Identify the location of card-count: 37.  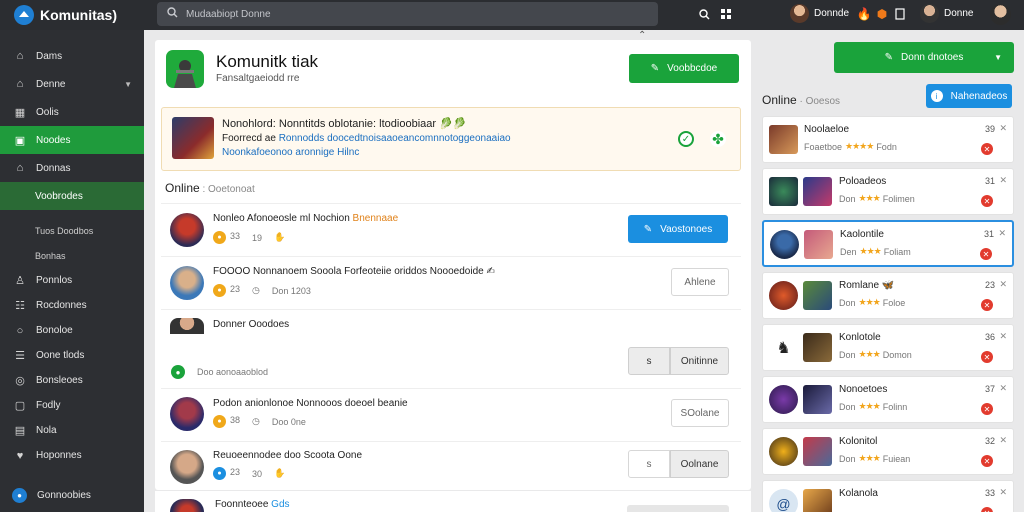
(989, 389).